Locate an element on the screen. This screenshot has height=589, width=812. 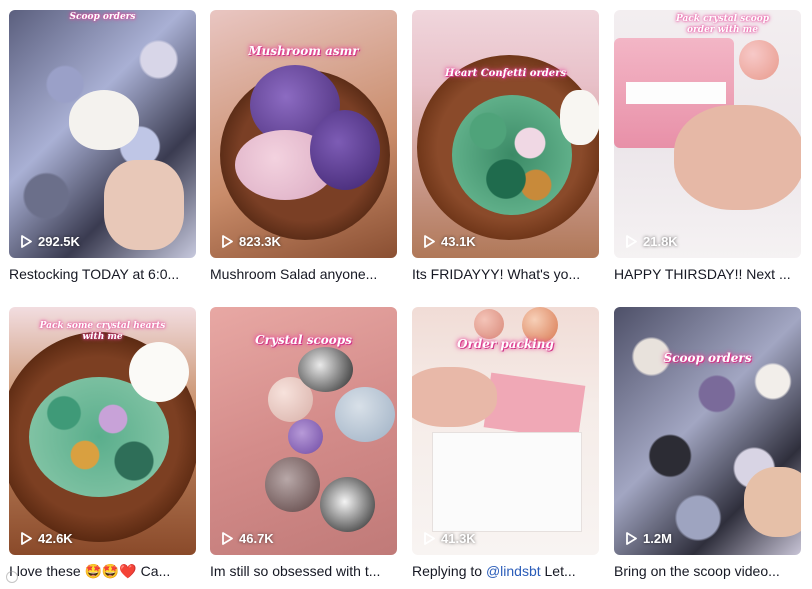
view-count: 46.7K is located at coordinates (248, 538).